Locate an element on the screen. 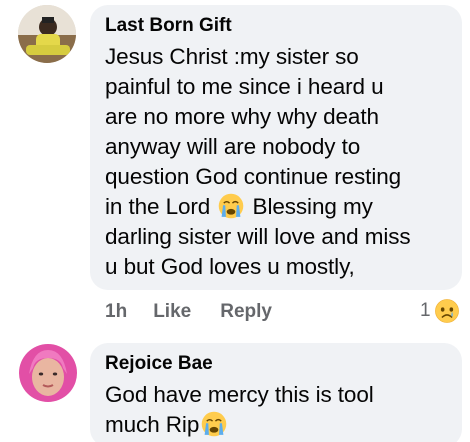  comment-text: God have mercy this is tool much Rip is located at coordinates (276, 410).